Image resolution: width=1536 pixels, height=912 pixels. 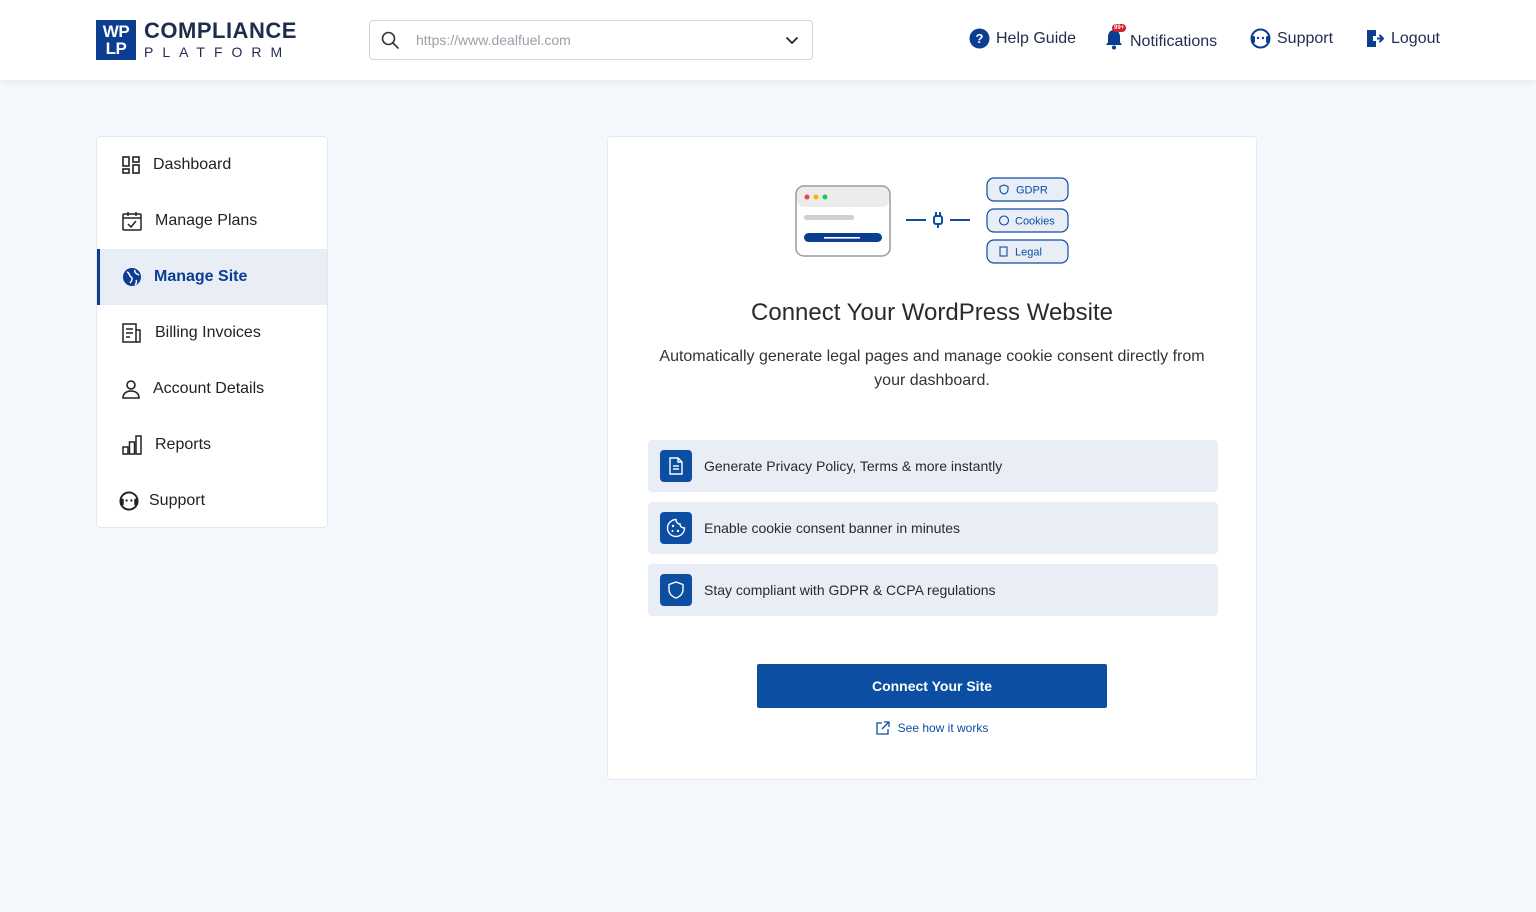 I want to click on sidebar-item-billing-invoices: Billing Invoices, so click(x=212, y=333).